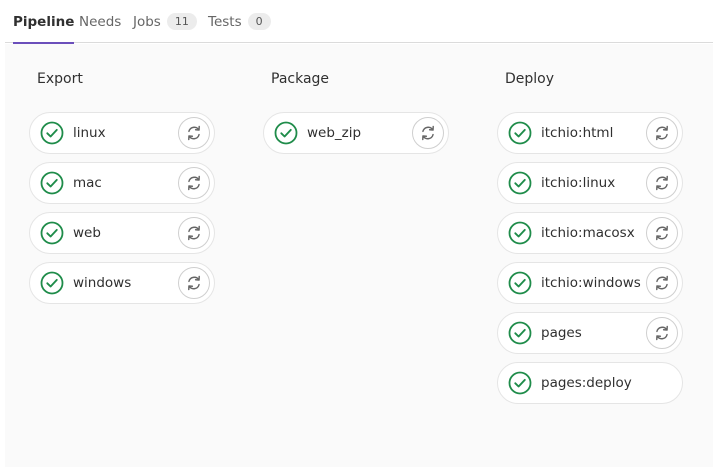 The width and height of the screenshot is (713, 467). What do you see at coordinates (60, 79) in the screenshot?
I see `stage-title-export: Export` at bounding box center [60, 79].